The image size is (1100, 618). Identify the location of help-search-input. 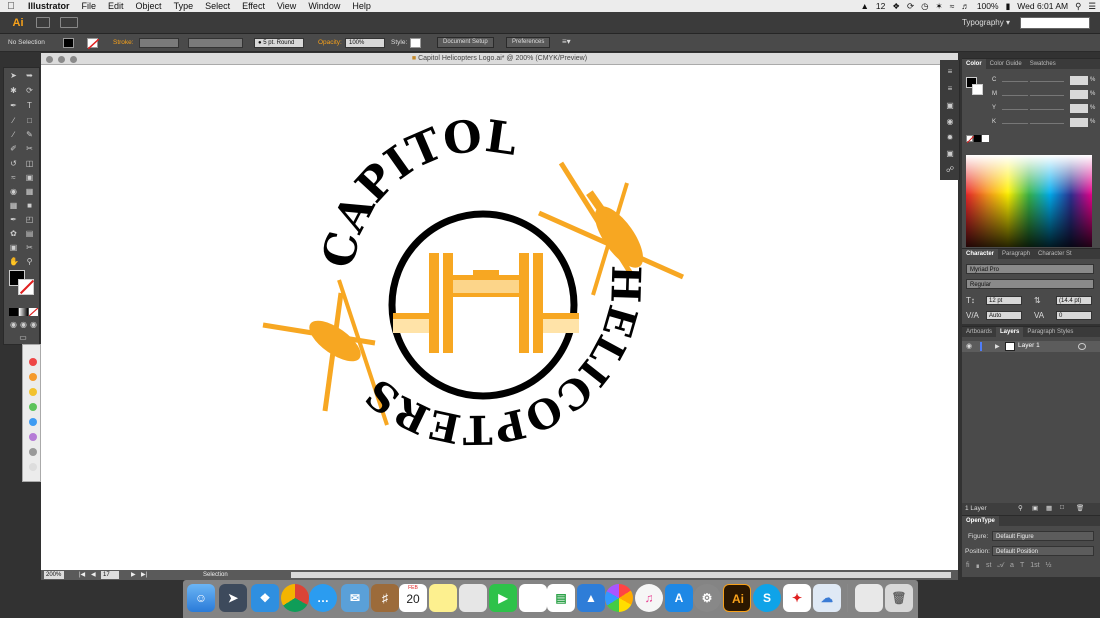
(1055, 23).